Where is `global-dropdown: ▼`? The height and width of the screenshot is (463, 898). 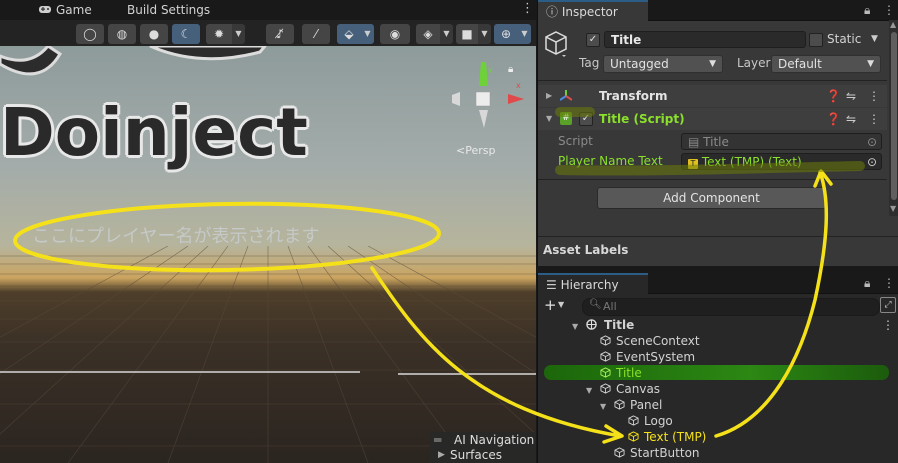
global-dropdown: ▼ is located at coordinates (524, 34).